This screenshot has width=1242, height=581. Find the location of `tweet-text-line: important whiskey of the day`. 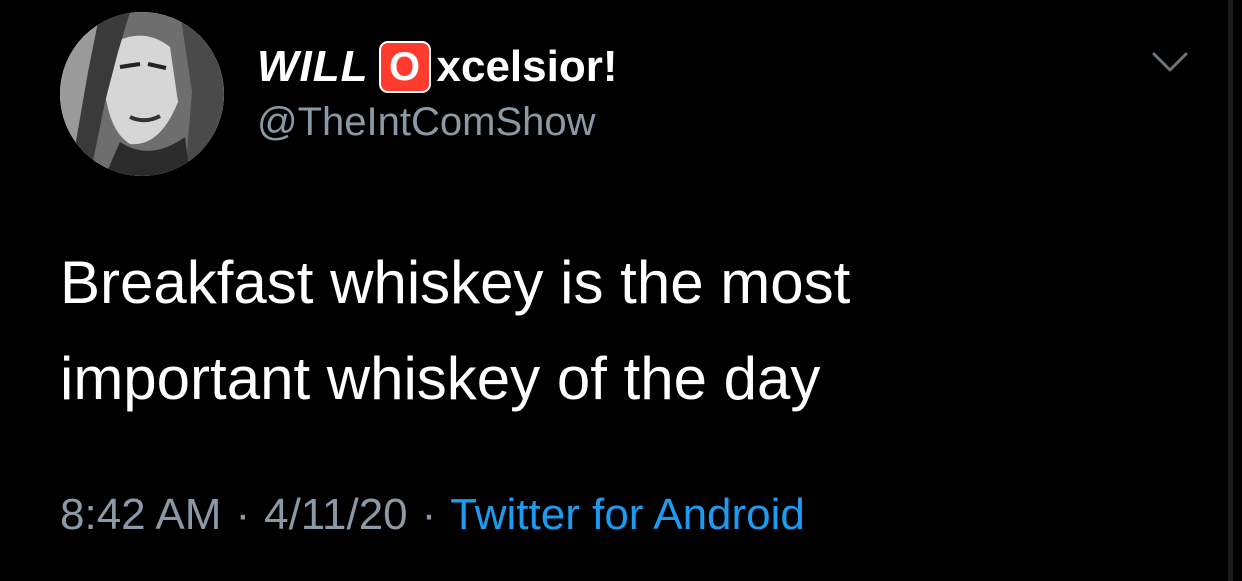

tweet-text-line: important whiskey of the day is located at coordinates (440, 378).